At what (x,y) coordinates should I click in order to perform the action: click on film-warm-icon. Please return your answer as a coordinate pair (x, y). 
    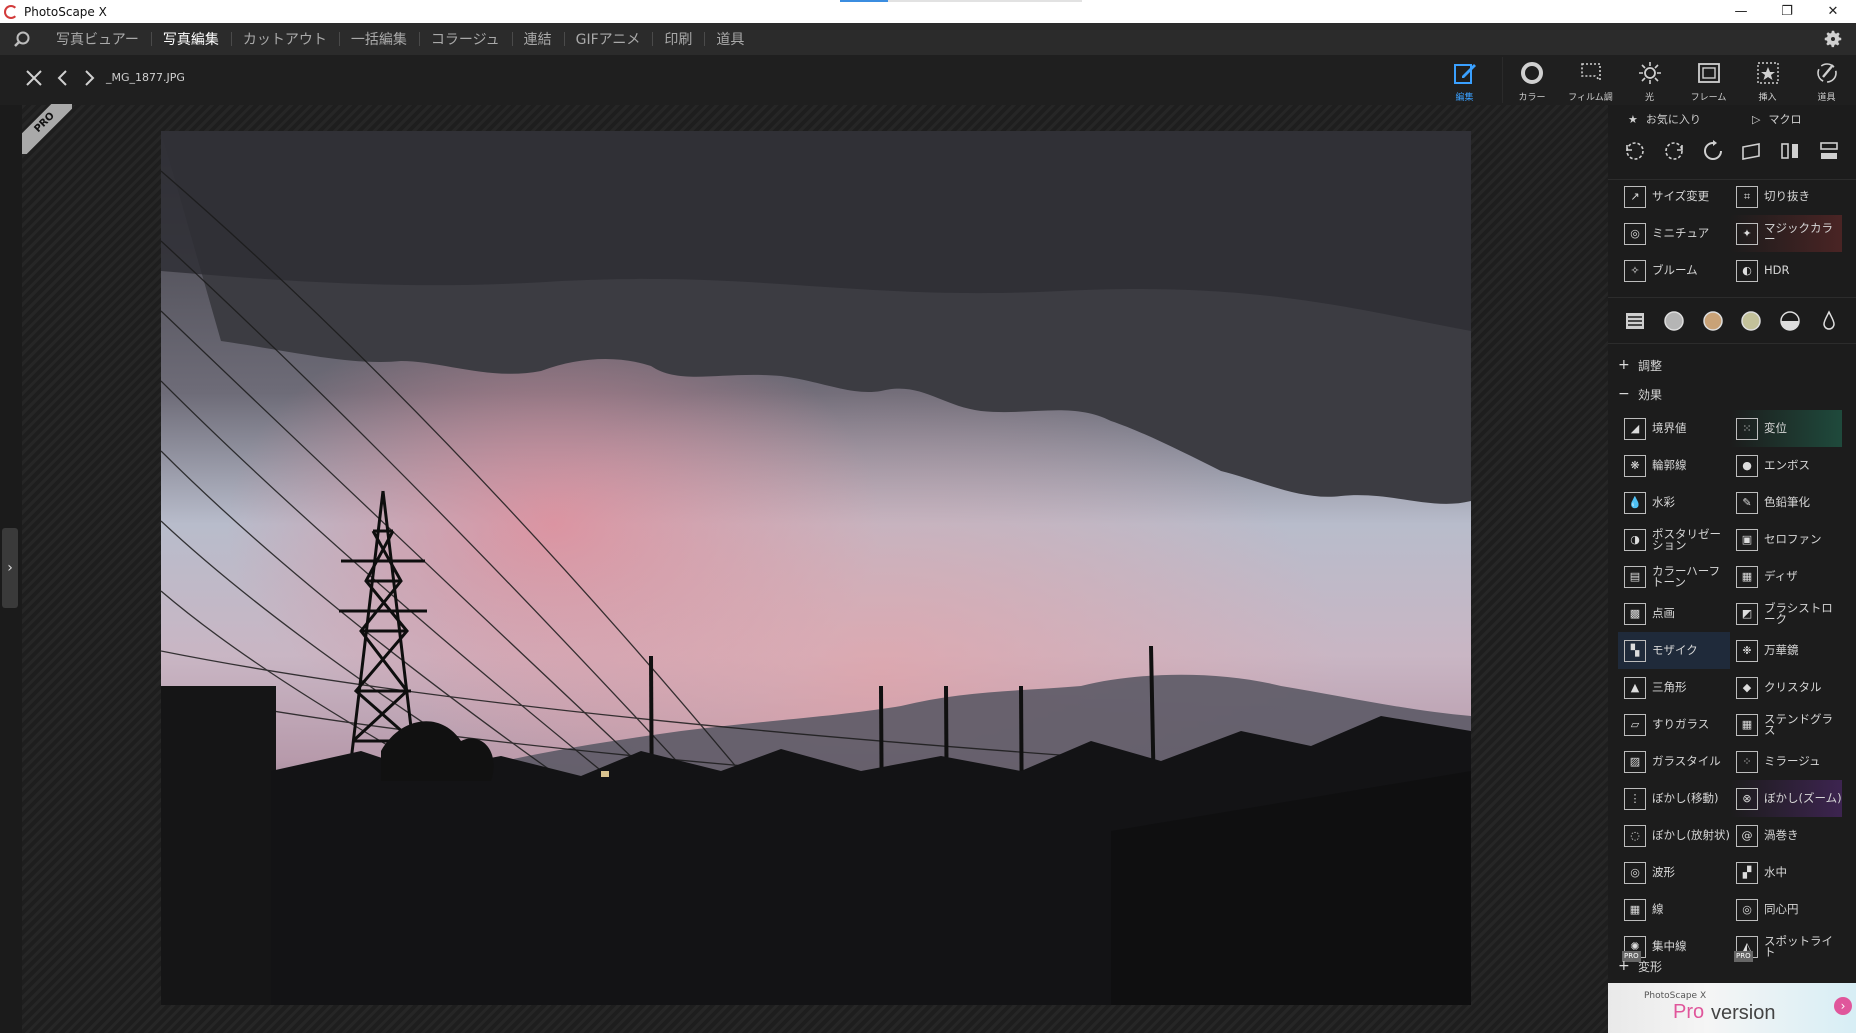
    Looking at the image, I should click on (1751, 321).